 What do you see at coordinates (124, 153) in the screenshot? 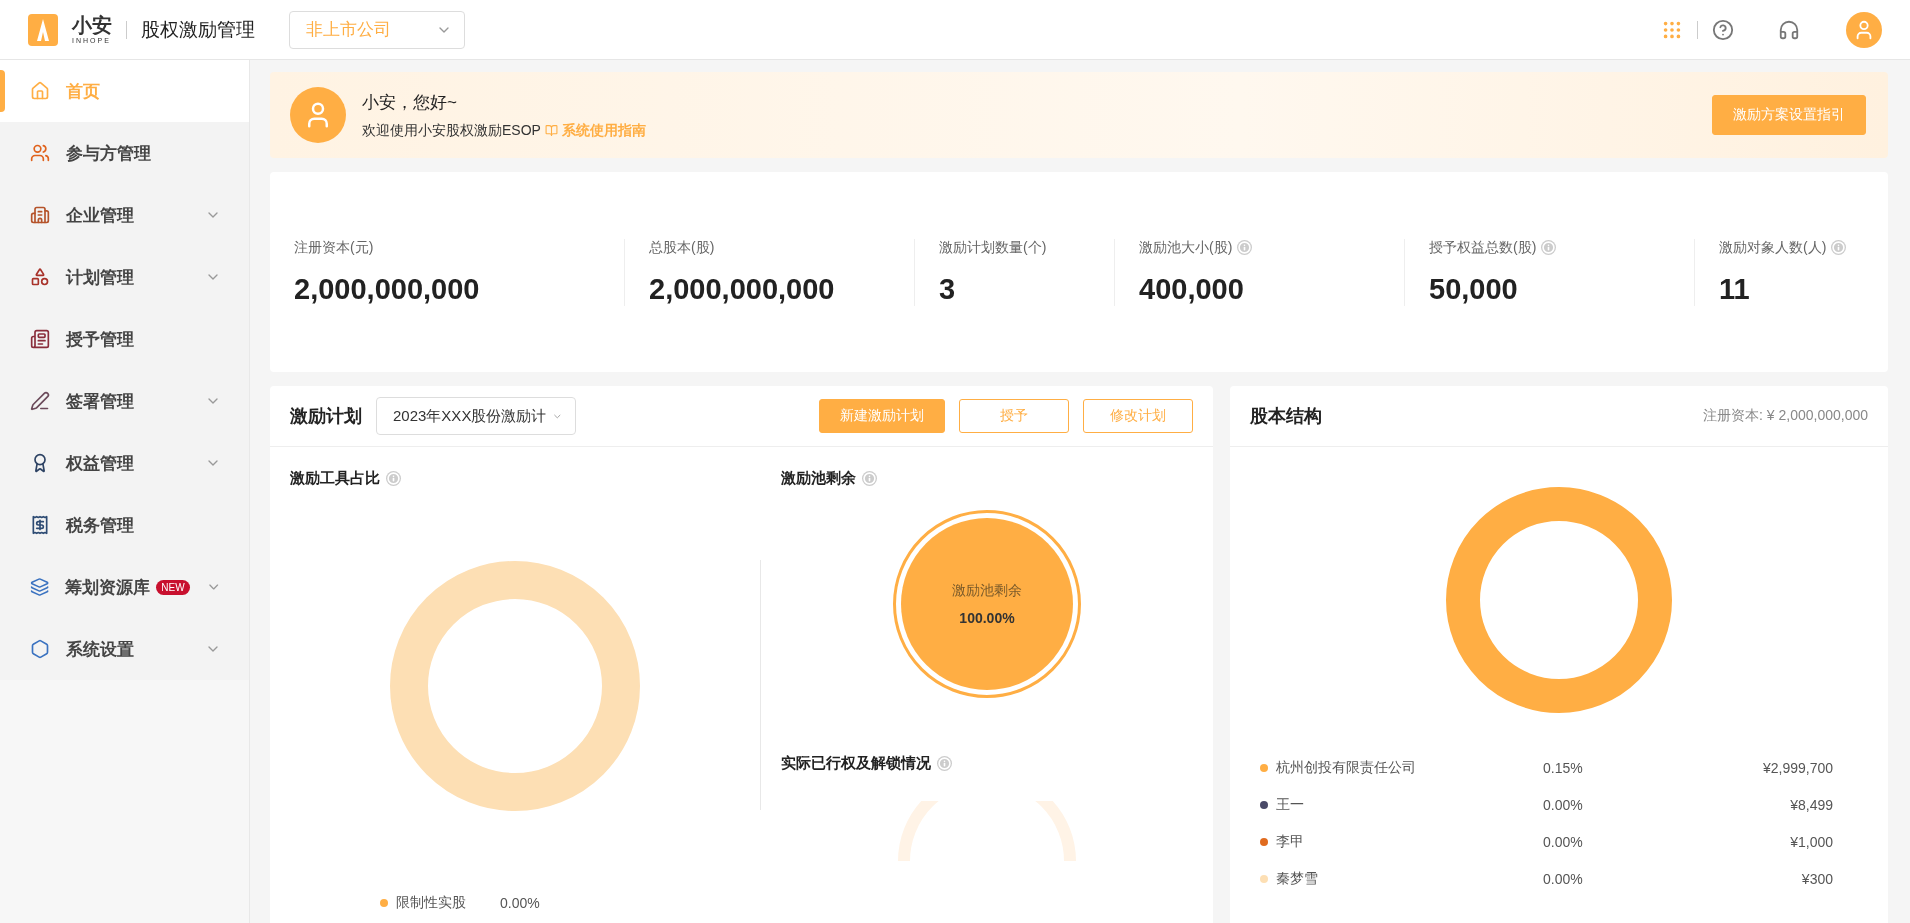
I see `sidebar-item: 参与方管理` at bounding box center [124, 153].